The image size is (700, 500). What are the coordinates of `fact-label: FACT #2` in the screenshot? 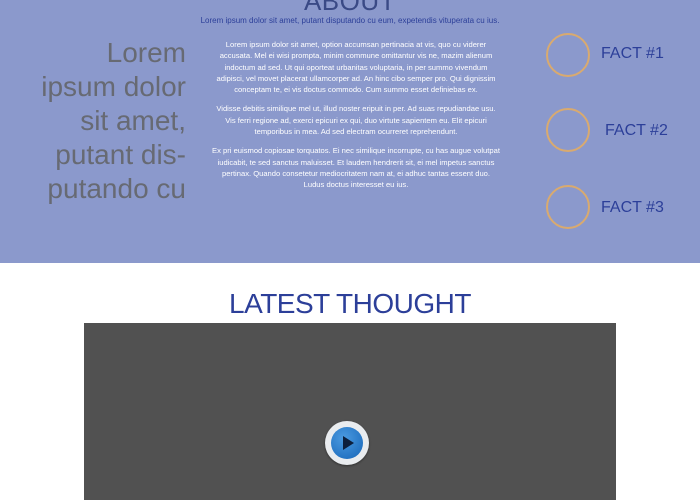 It's located at (636, 130).